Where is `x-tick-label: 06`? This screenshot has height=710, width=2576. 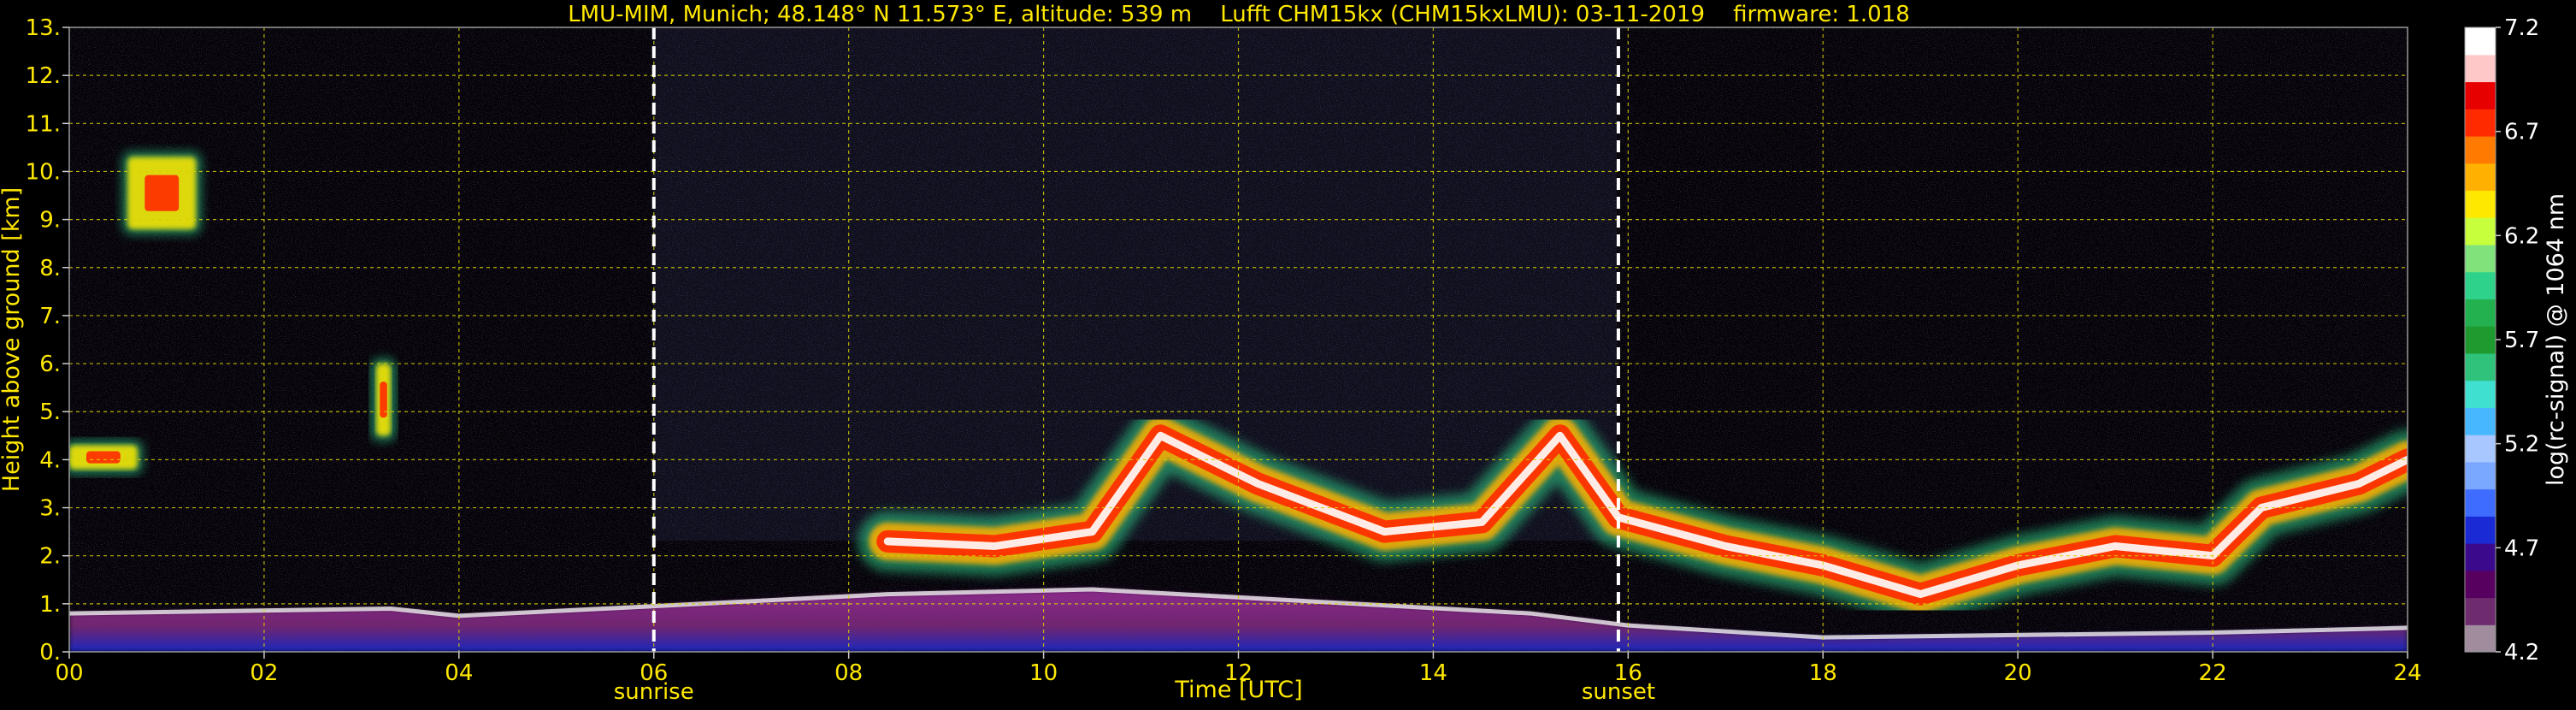 x-tick-label: 06 is located at coordinates (654, 673).